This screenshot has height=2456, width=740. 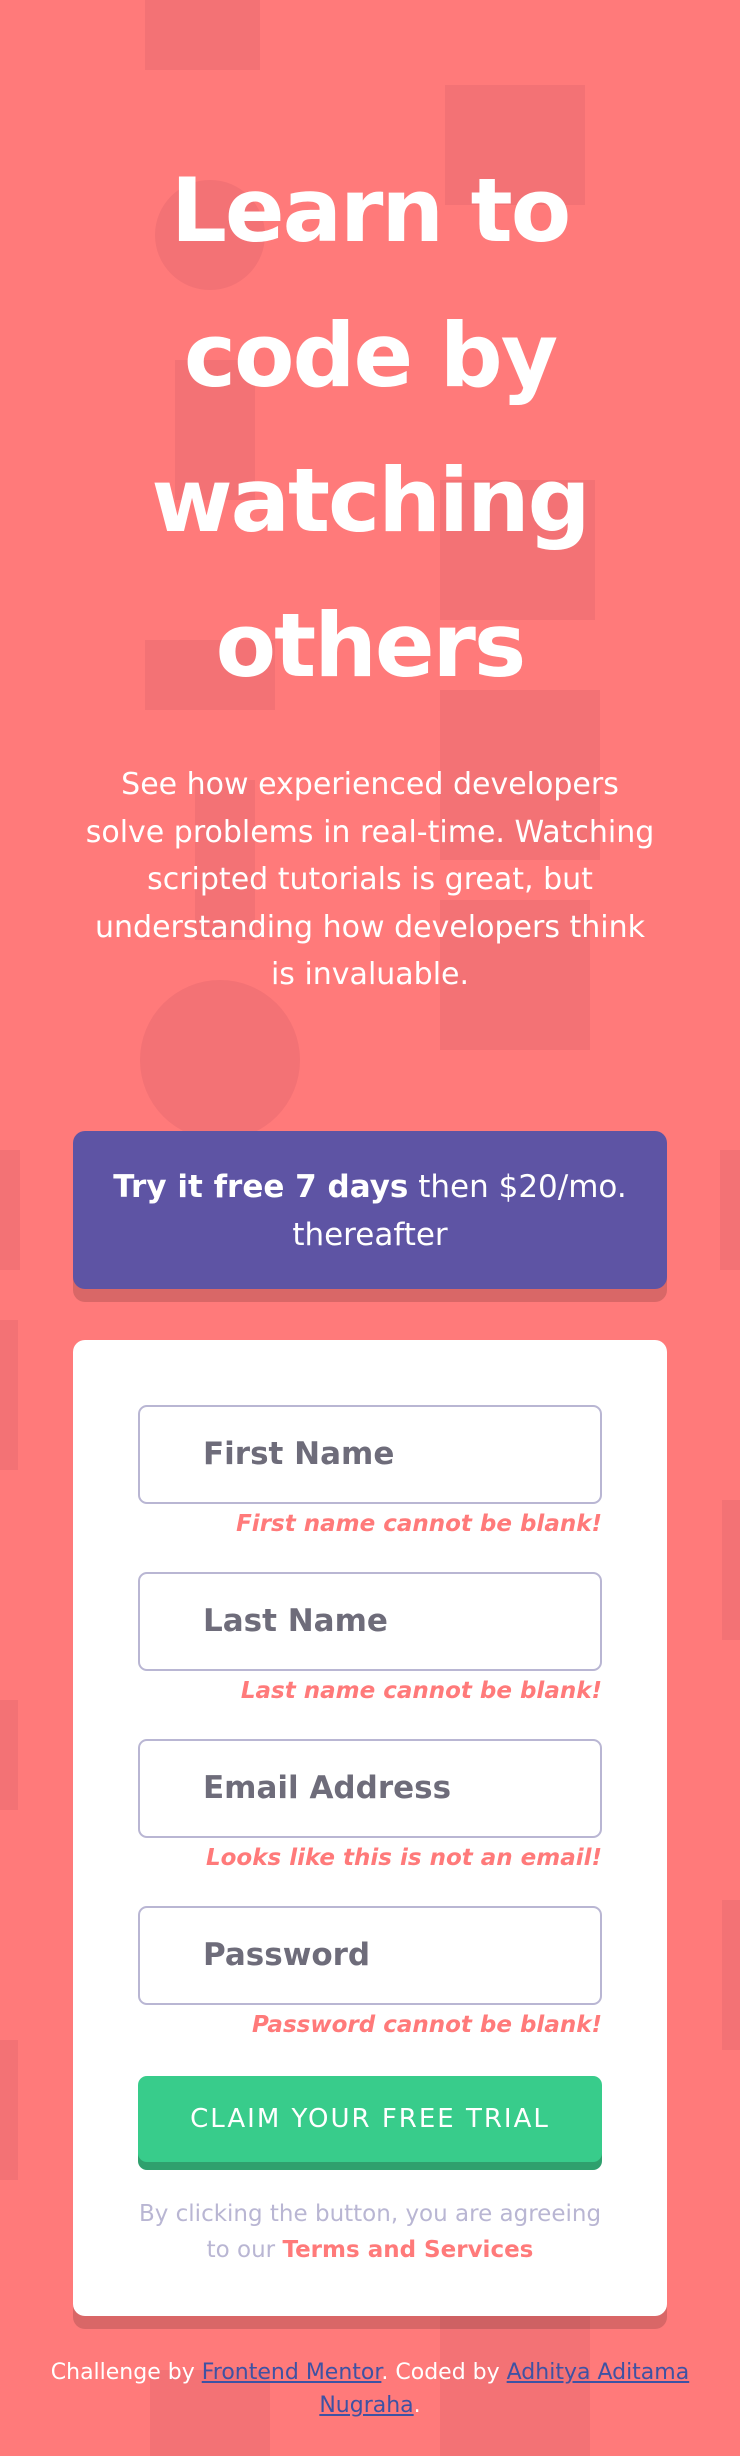 I want to click on last-name-error: Last name cannot be blank!, so click(x=421, y=1690).